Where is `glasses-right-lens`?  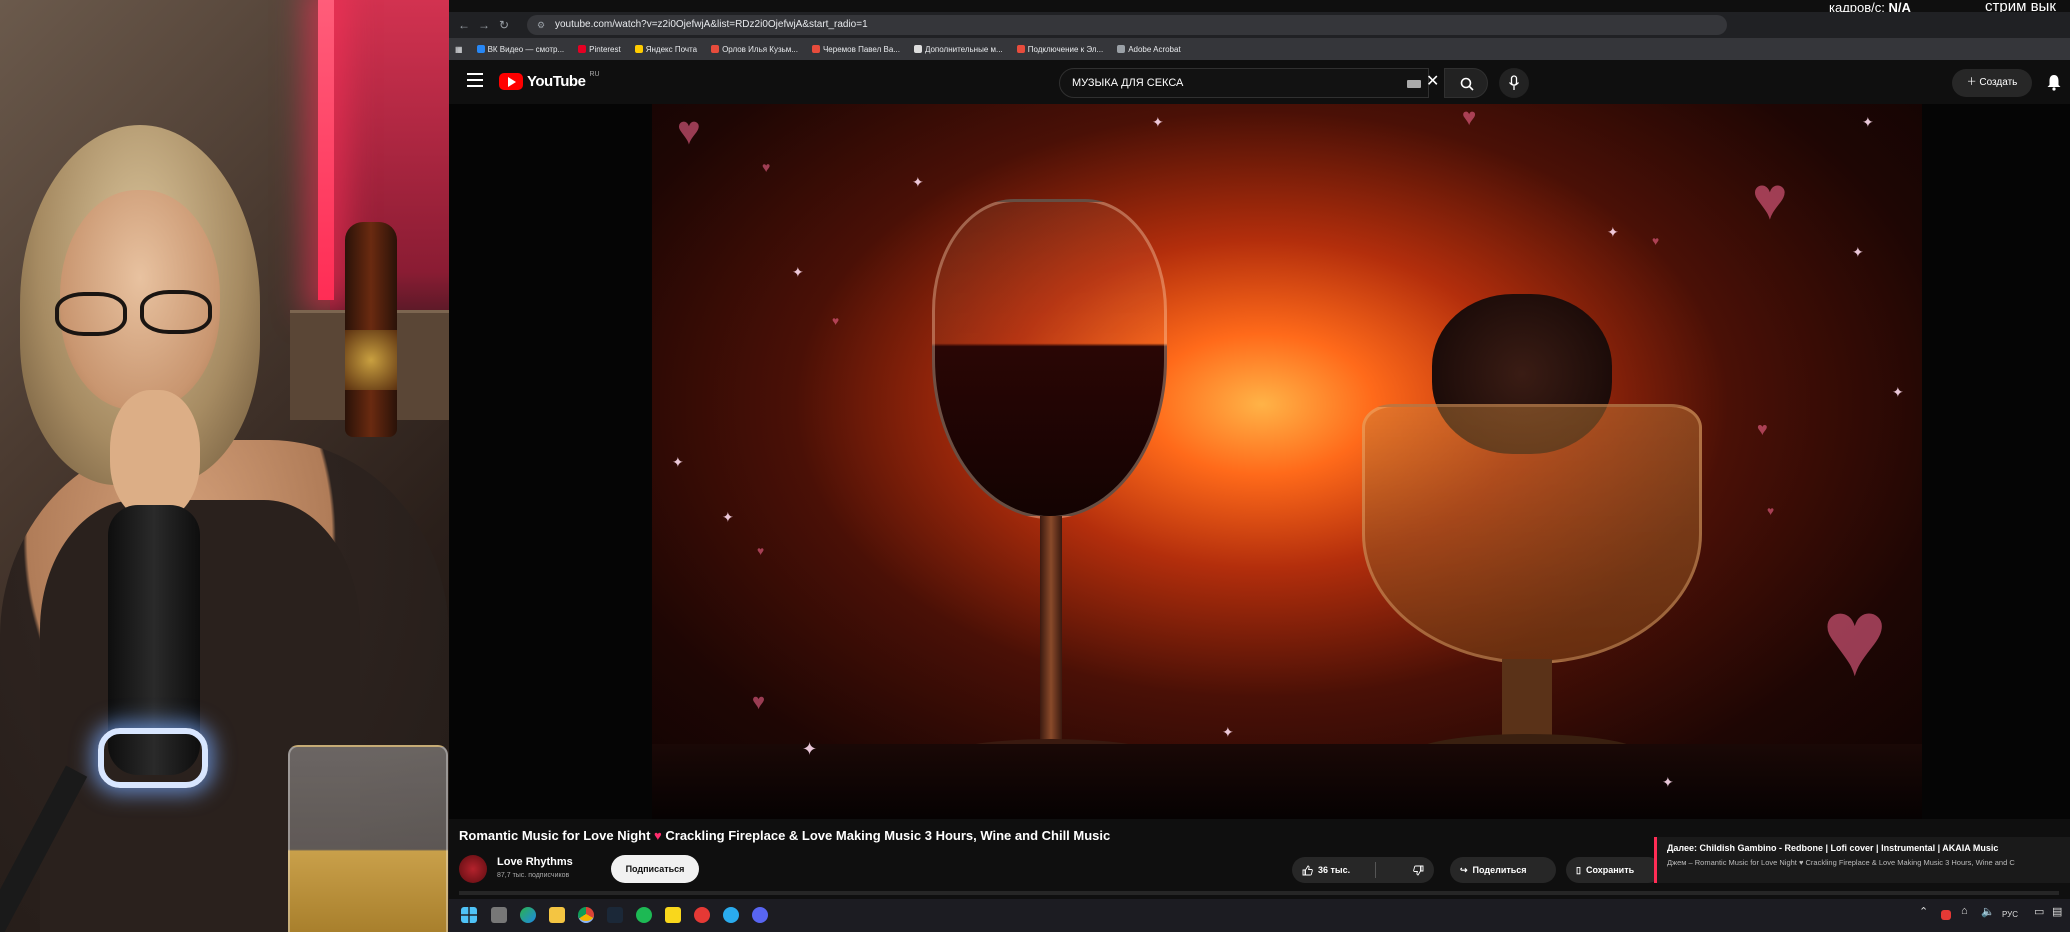 glasses-right-lens is located at coordinates (176, 312).